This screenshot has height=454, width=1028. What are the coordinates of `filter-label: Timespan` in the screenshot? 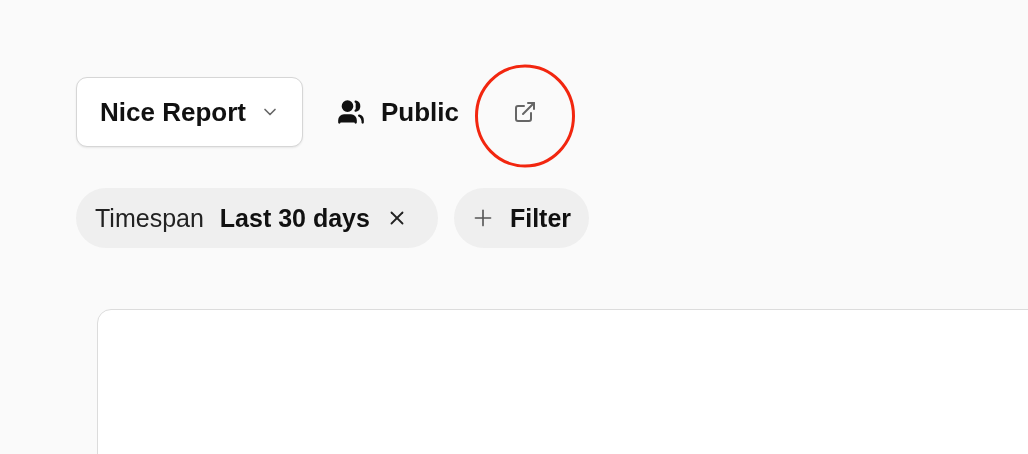 It's located at (149, 218).